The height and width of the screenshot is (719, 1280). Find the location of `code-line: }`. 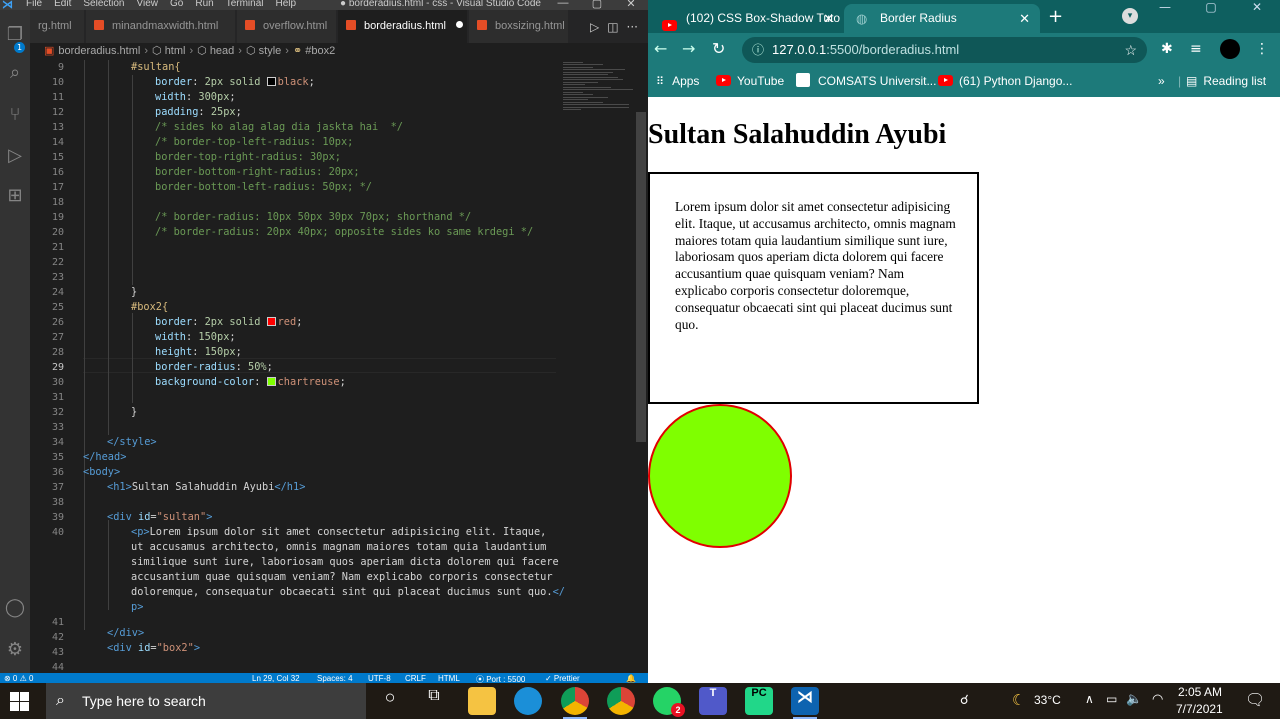

code-line: } is located at coordinates (134, 412).